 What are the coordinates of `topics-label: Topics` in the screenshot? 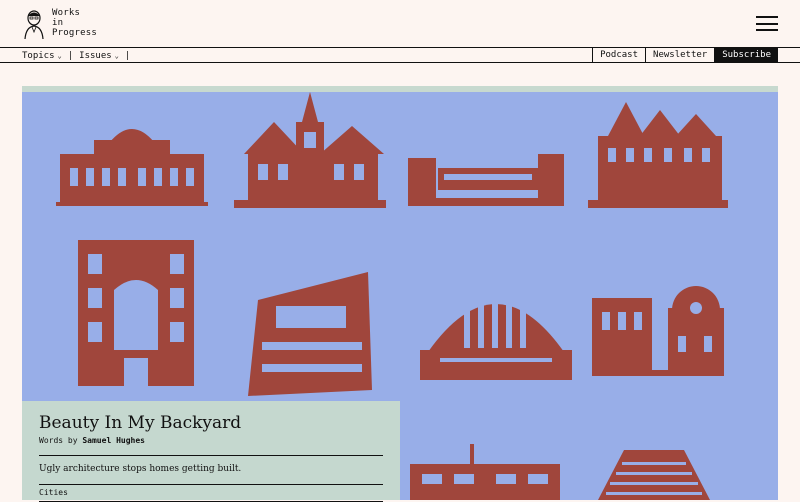 It's located at (38, 56).